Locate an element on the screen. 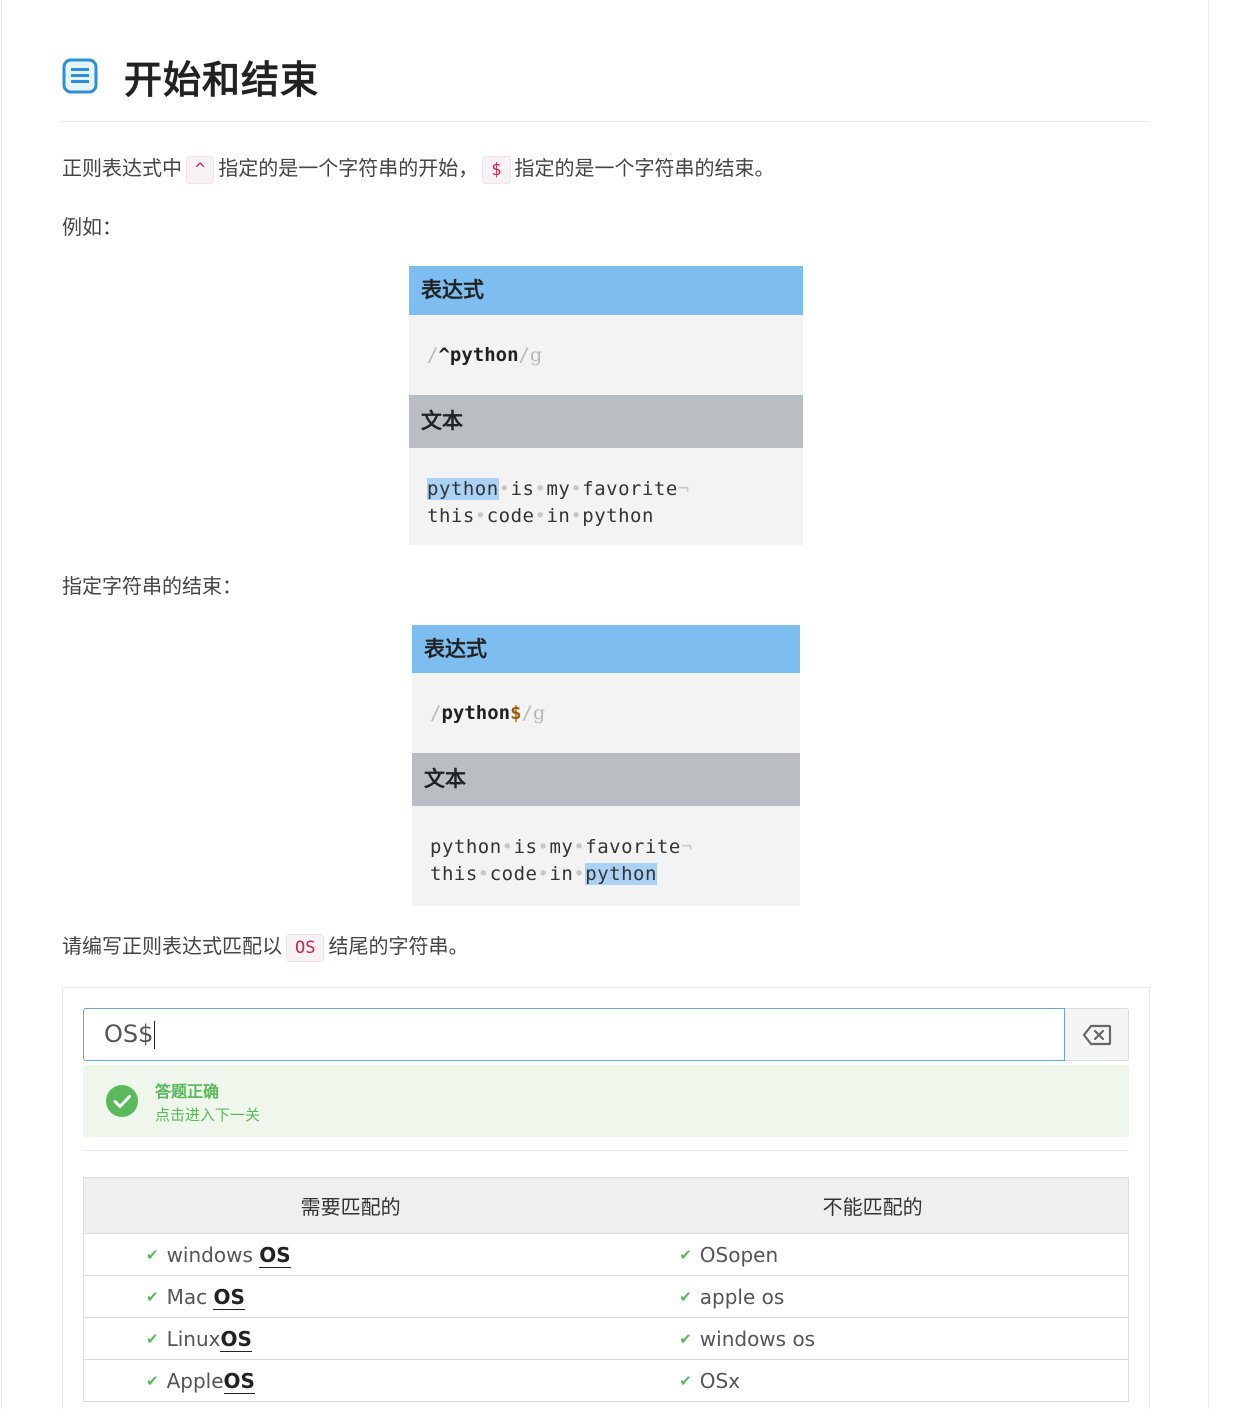 This screenshot has width=1236, height=1409. match-case: ✔ AppleOS is located at coordinates (350, 1380).